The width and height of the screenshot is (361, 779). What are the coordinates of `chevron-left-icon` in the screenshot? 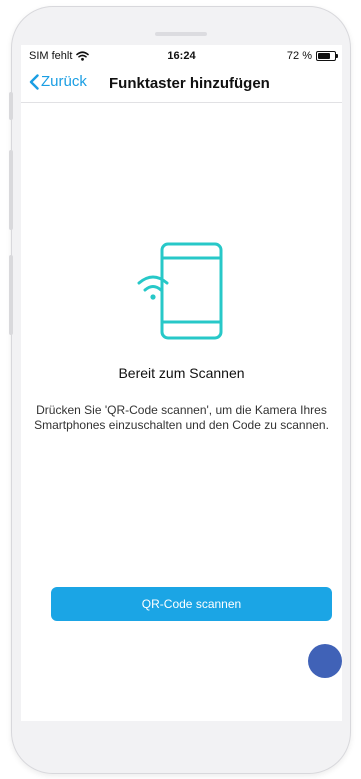 It's located at (34, 81).